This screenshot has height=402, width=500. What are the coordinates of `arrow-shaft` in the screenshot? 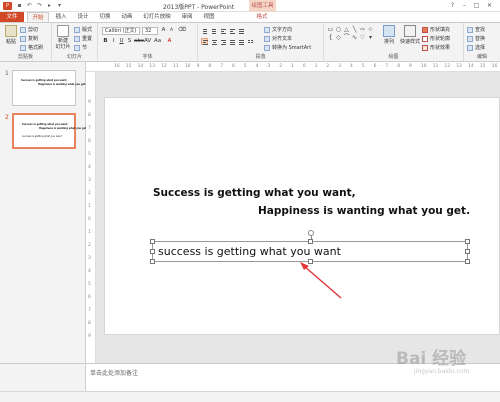 It's located at (322, 282).